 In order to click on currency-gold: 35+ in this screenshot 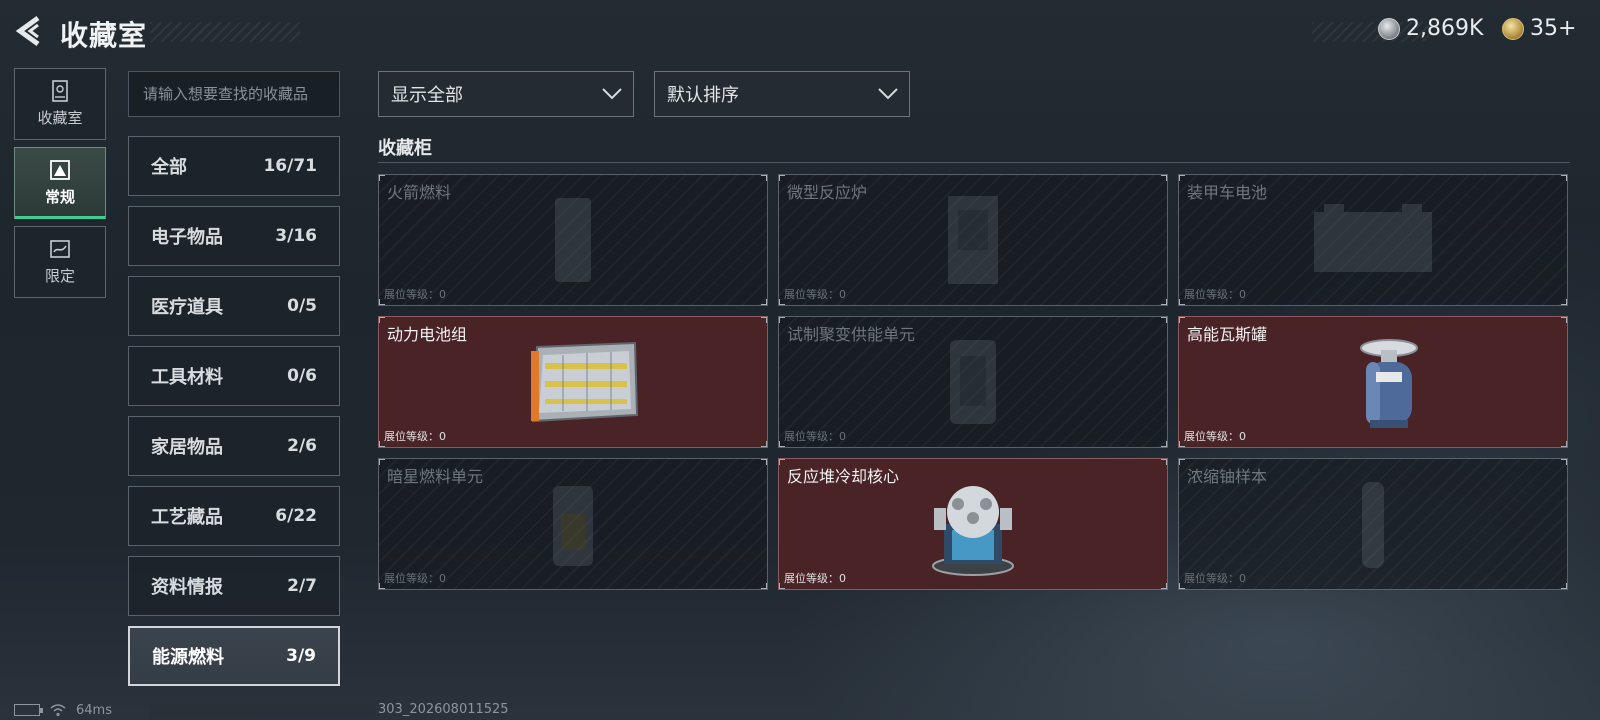, I will do `click(1539, 28)`.